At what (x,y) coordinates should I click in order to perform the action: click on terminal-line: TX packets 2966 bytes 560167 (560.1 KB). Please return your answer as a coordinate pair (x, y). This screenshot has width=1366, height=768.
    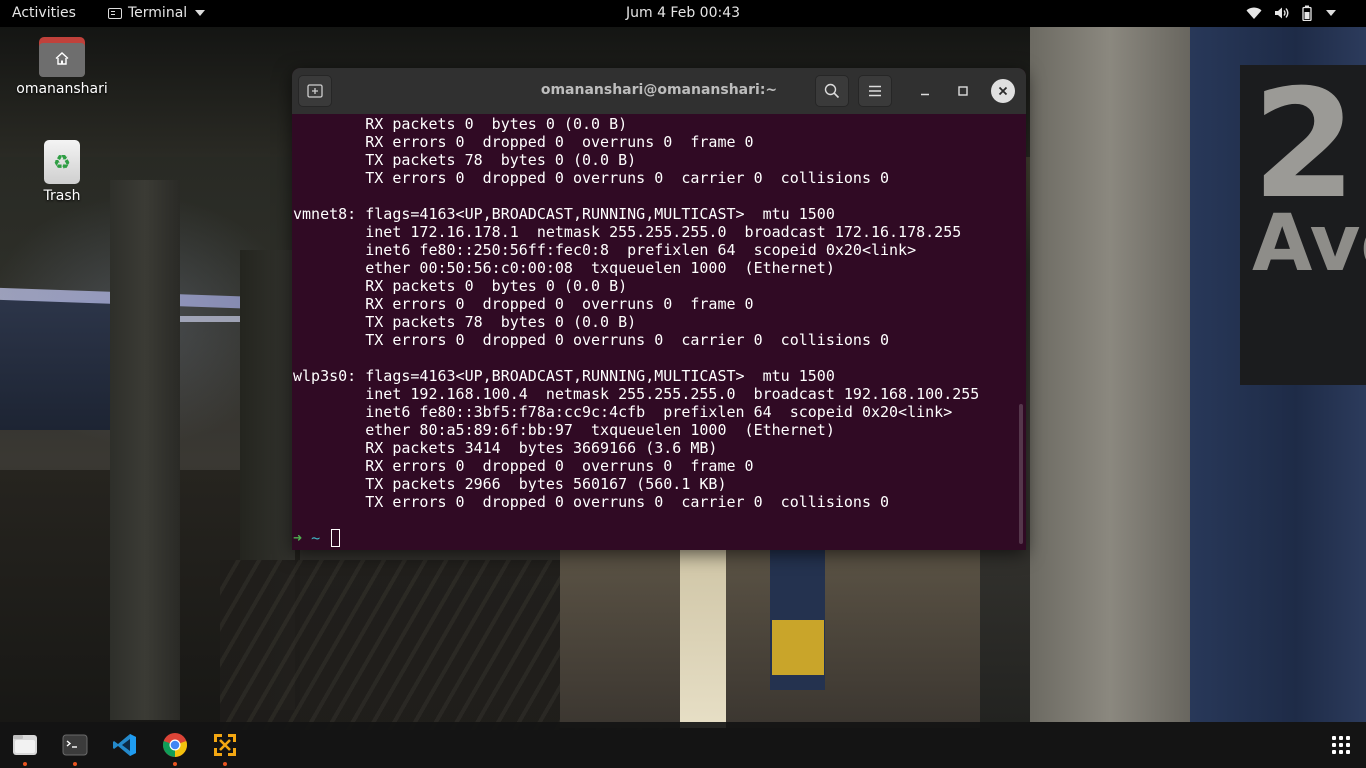
    Looking at the image, I should click on (510, 484).